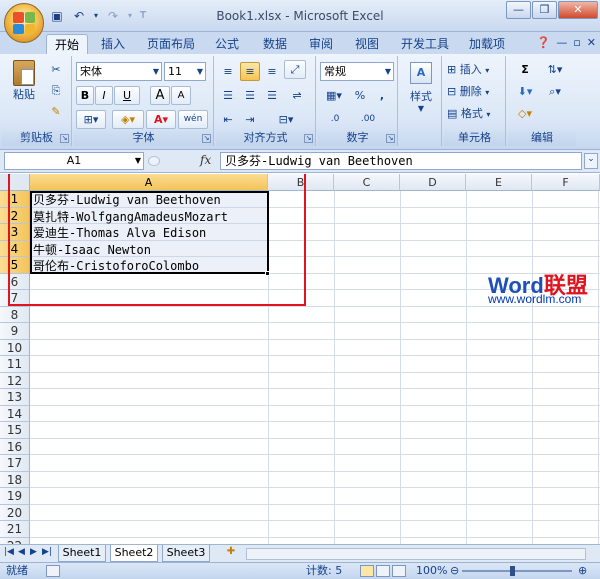 The image size is (600, 579). I want to click on zoom-level: 100%, so click(431, 571).